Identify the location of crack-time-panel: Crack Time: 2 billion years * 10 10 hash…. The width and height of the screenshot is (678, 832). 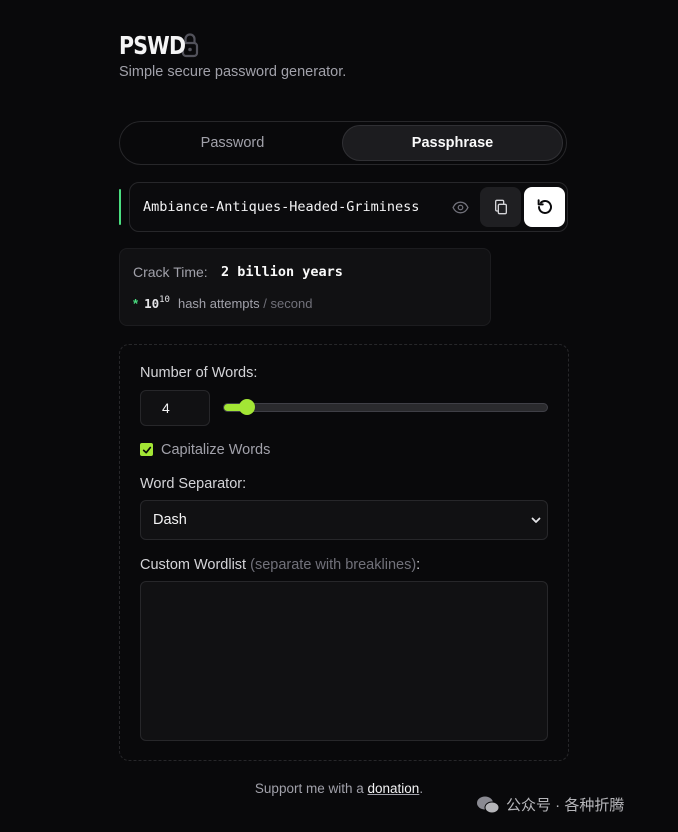
(305, 287).